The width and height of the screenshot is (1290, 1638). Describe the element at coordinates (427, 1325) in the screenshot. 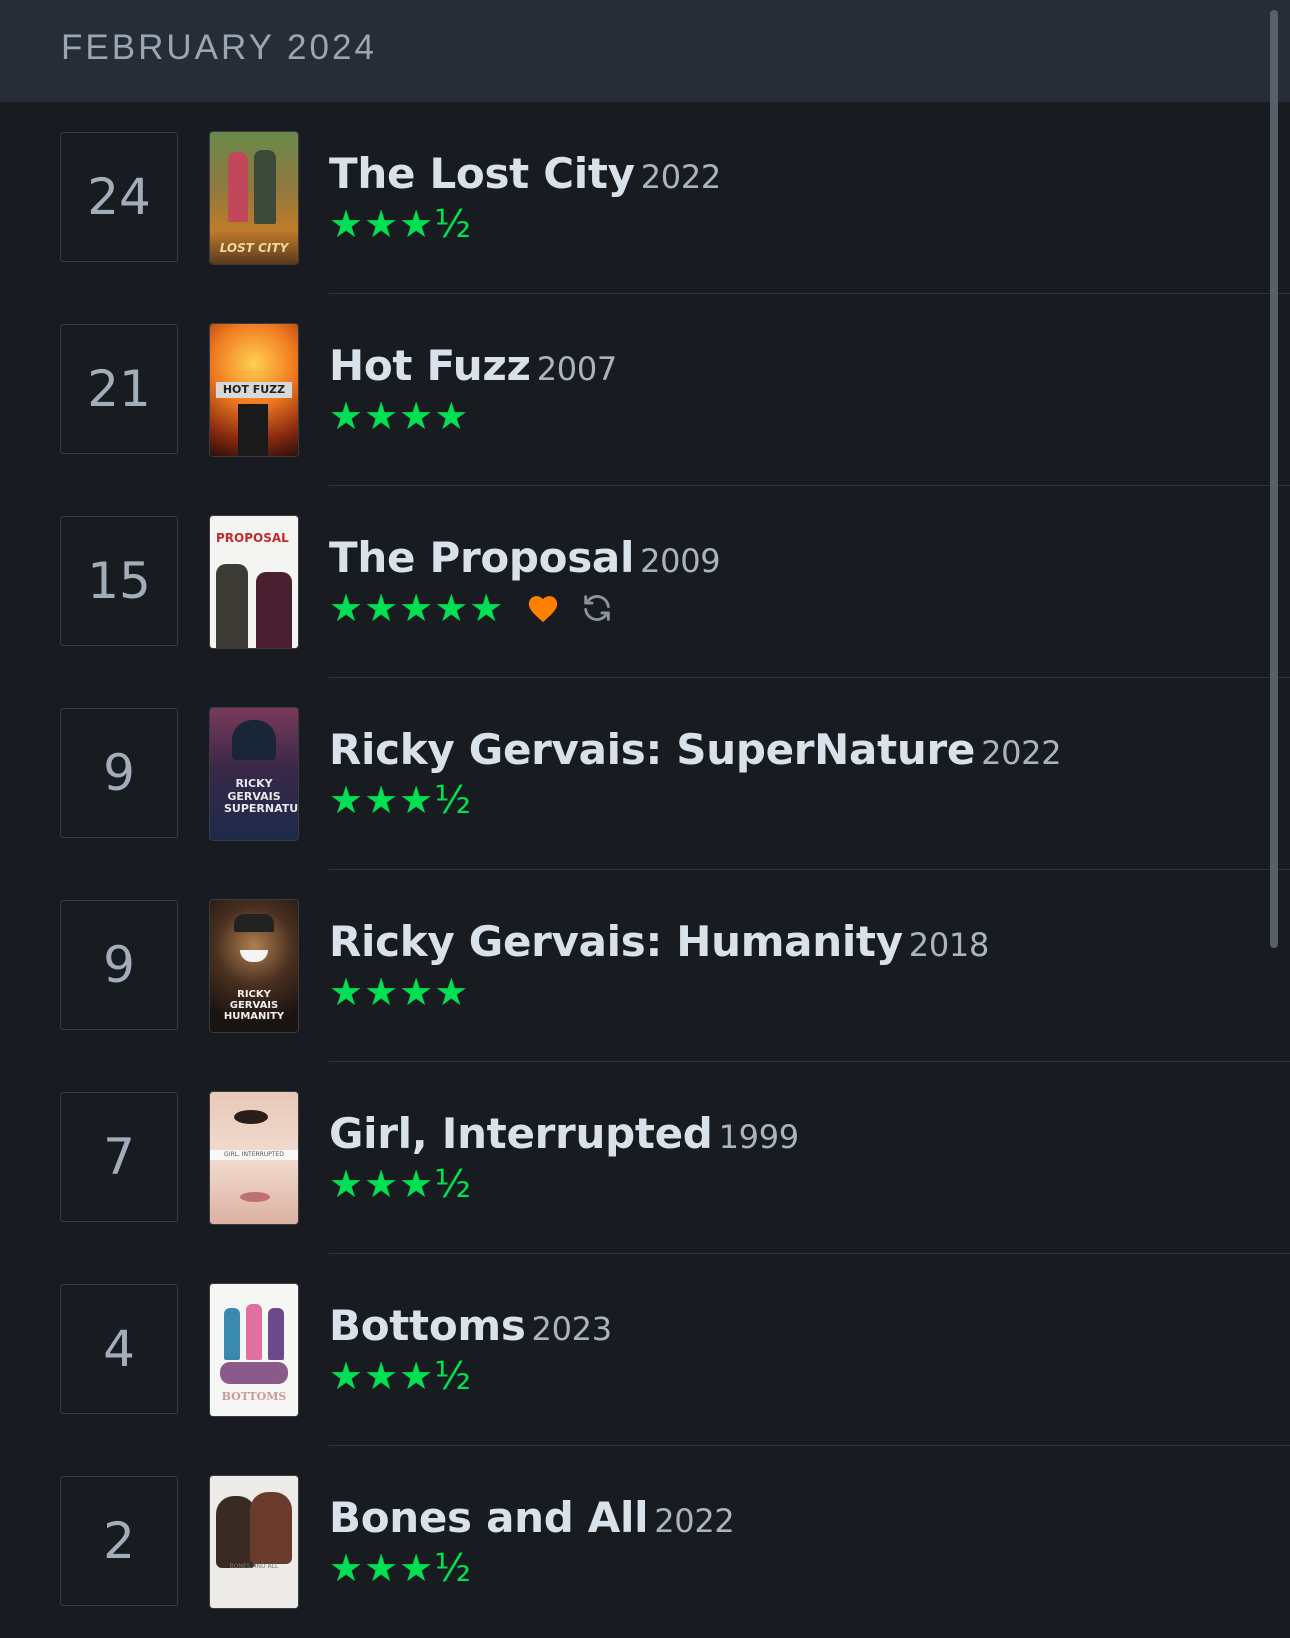

I see `film-title: Bottoms` at that location.